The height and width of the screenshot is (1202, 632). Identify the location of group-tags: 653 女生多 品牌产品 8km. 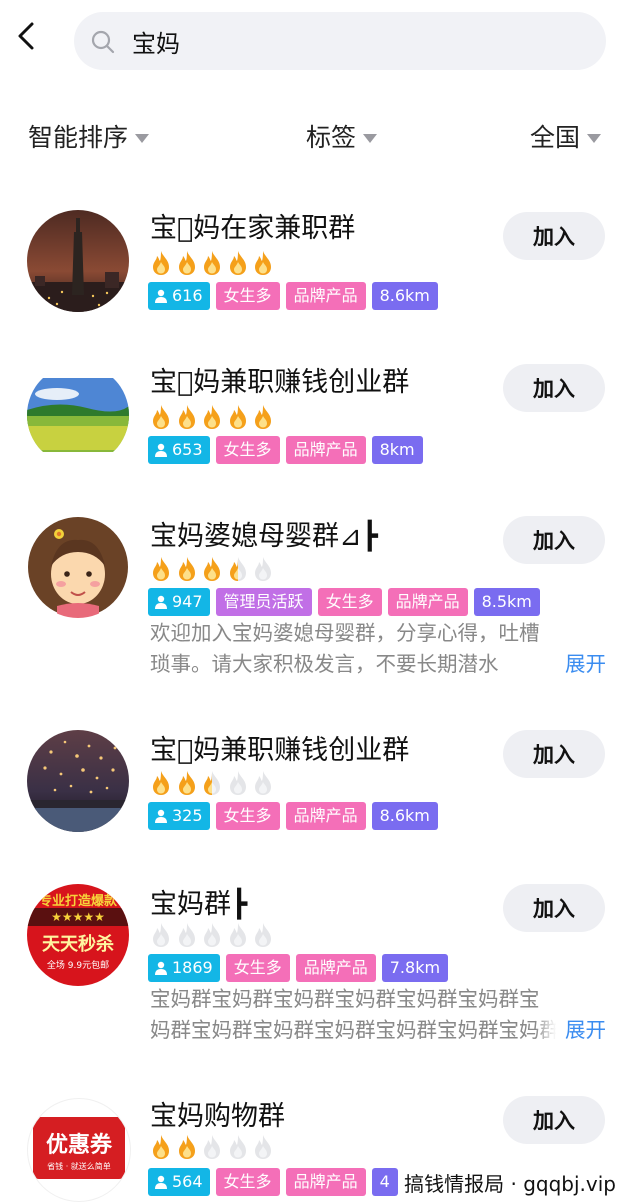
(288, 450).